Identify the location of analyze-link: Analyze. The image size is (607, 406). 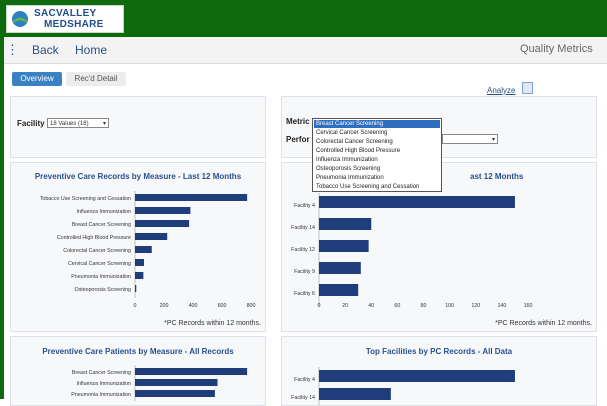
(501, 90).